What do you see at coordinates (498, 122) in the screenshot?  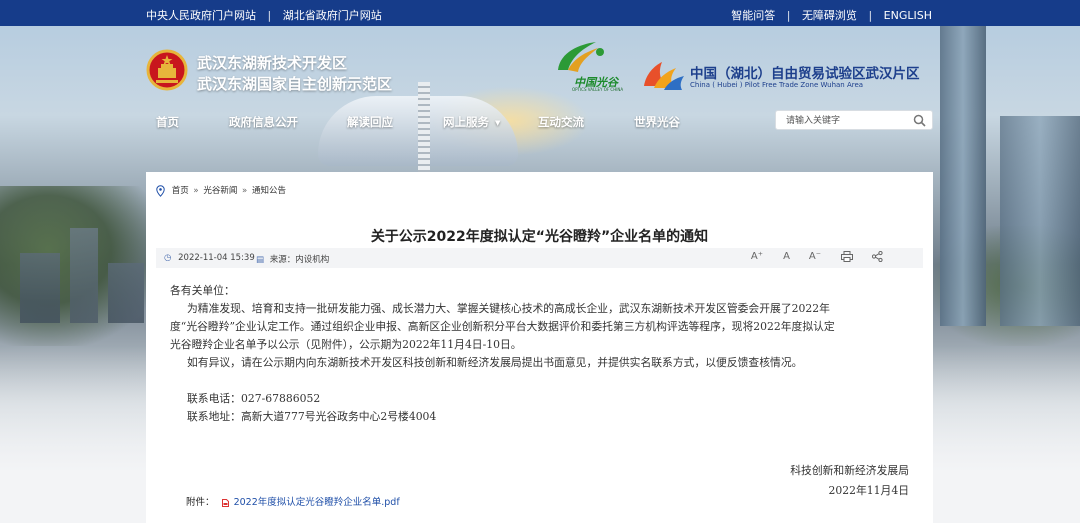 I see `caret-down-icon: ▼` at bounding box center [498, 122].